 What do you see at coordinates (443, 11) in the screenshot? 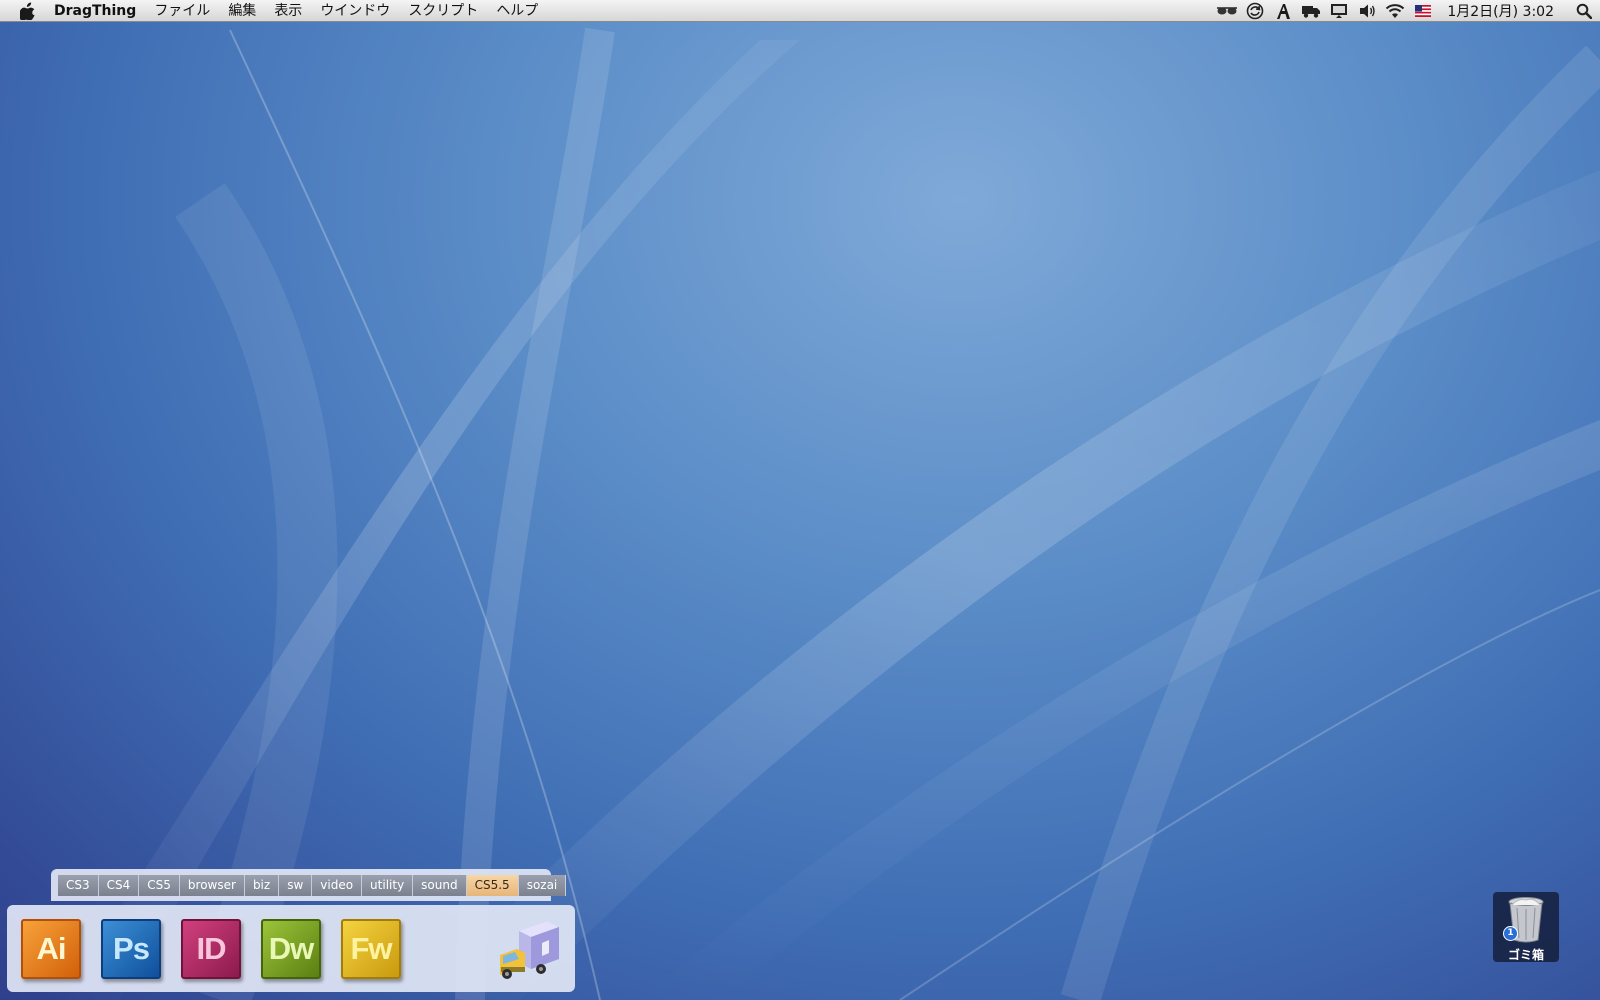
I see `script-menu: スクリプト` at bounding box center [443, 11].